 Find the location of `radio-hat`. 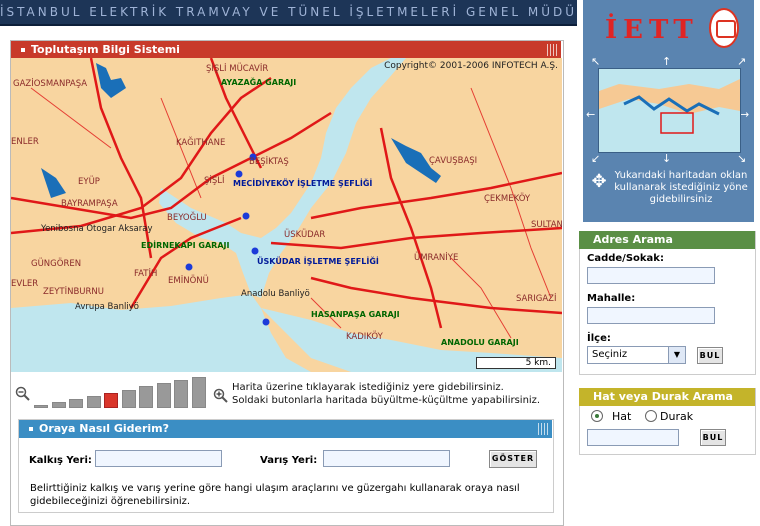

radio-hat is located at coordinates (597, 416).